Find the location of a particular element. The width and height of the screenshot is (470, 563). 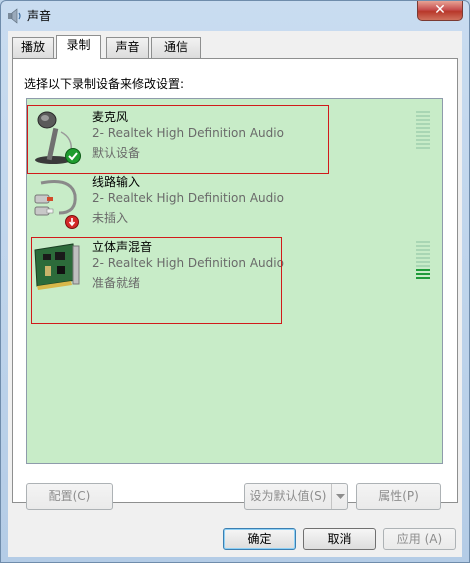

highlight-box-stereo-mix is located at coordinates (156, 280).